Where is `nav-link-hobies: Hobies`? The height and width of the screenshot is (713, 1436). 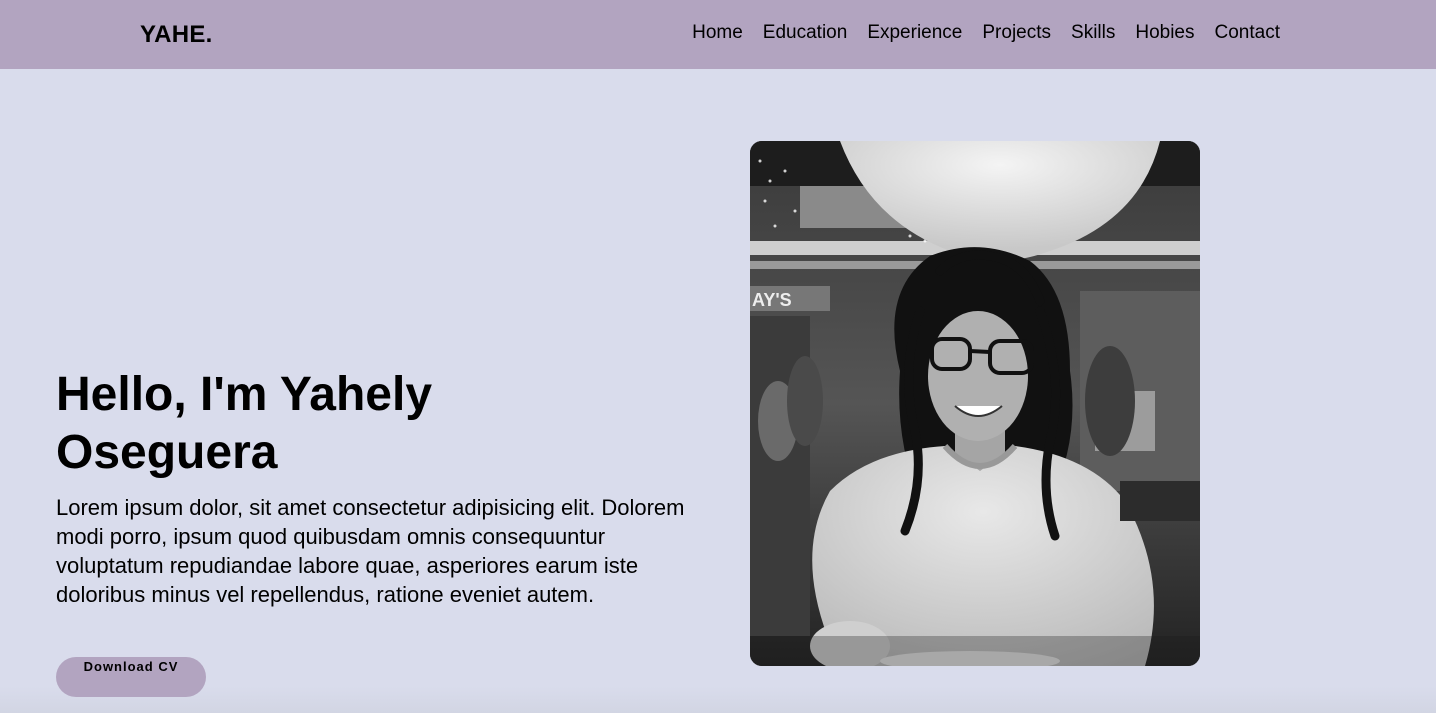 nav-link-hobies: Hobies is located at coordinates (1164, 32).